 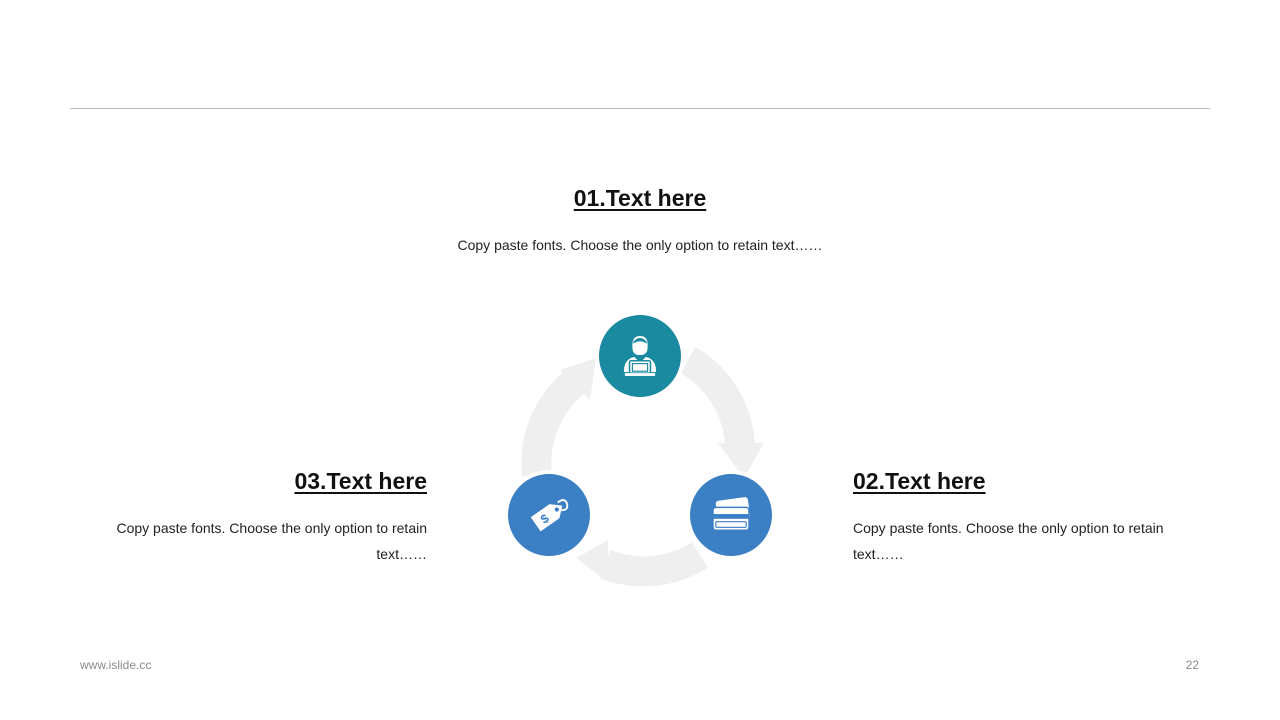 I want to click on top-divider, so click(x=640, y=108).